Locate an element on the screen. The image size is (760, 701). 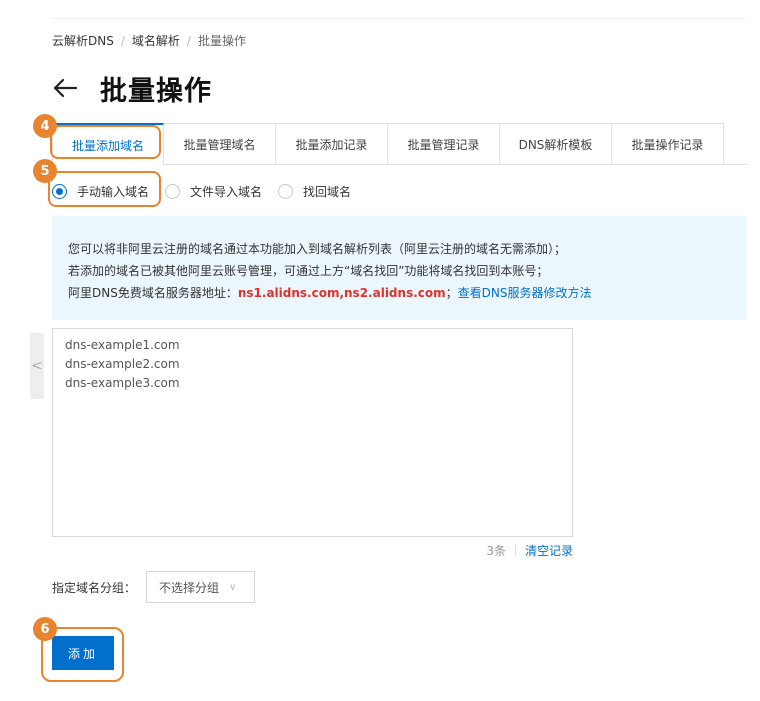
group-select: 不选择分组 ∨ is located at coordinates (201, 587).